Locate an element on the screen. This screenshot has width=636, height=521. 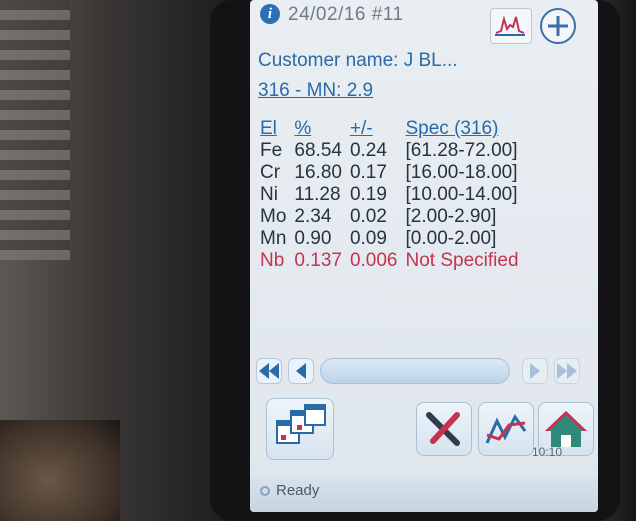
spectrum-chart-icon is located at coordinates (510, 25).